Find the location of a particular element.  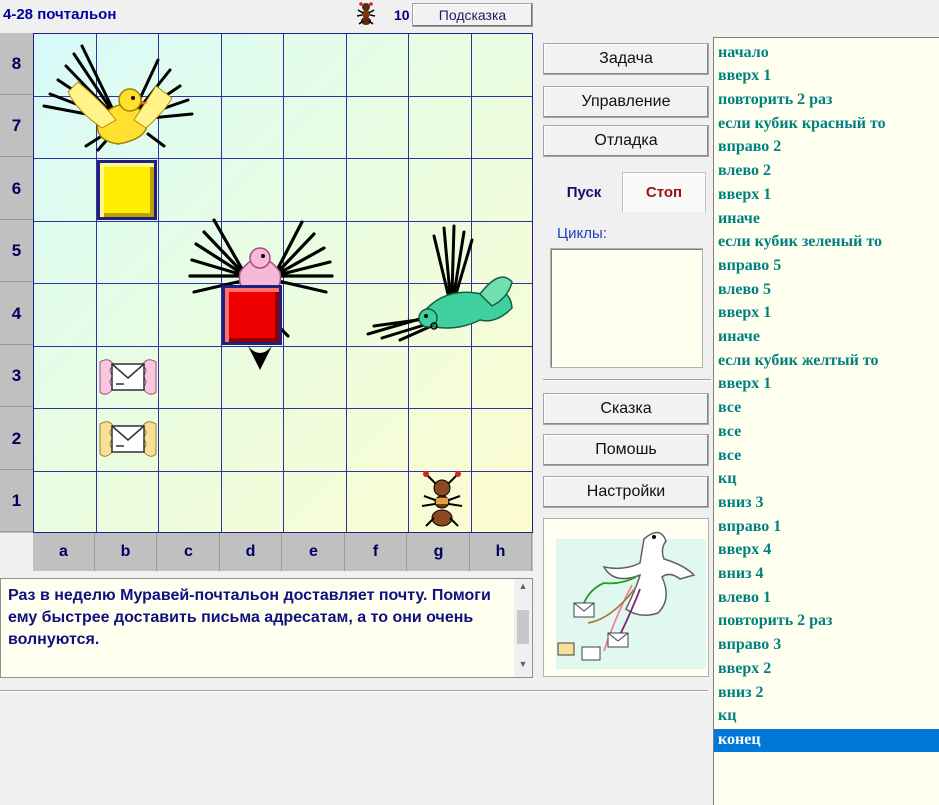

col-label: a is located at coordinates (64, 552).